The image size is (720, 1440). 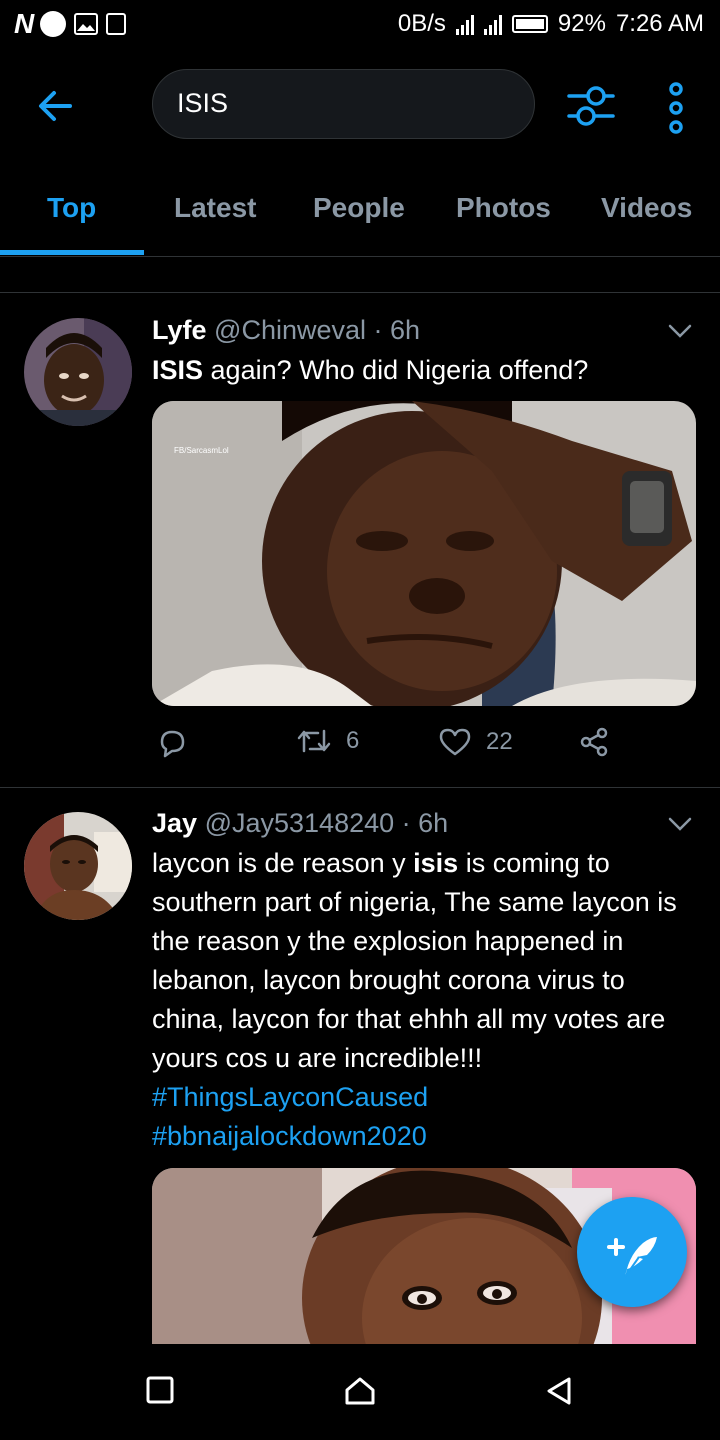 What do you see at coordinates (559, 1391) in the screenshot?
I see `back-nav-icon` at bounding box center [559, 1391].